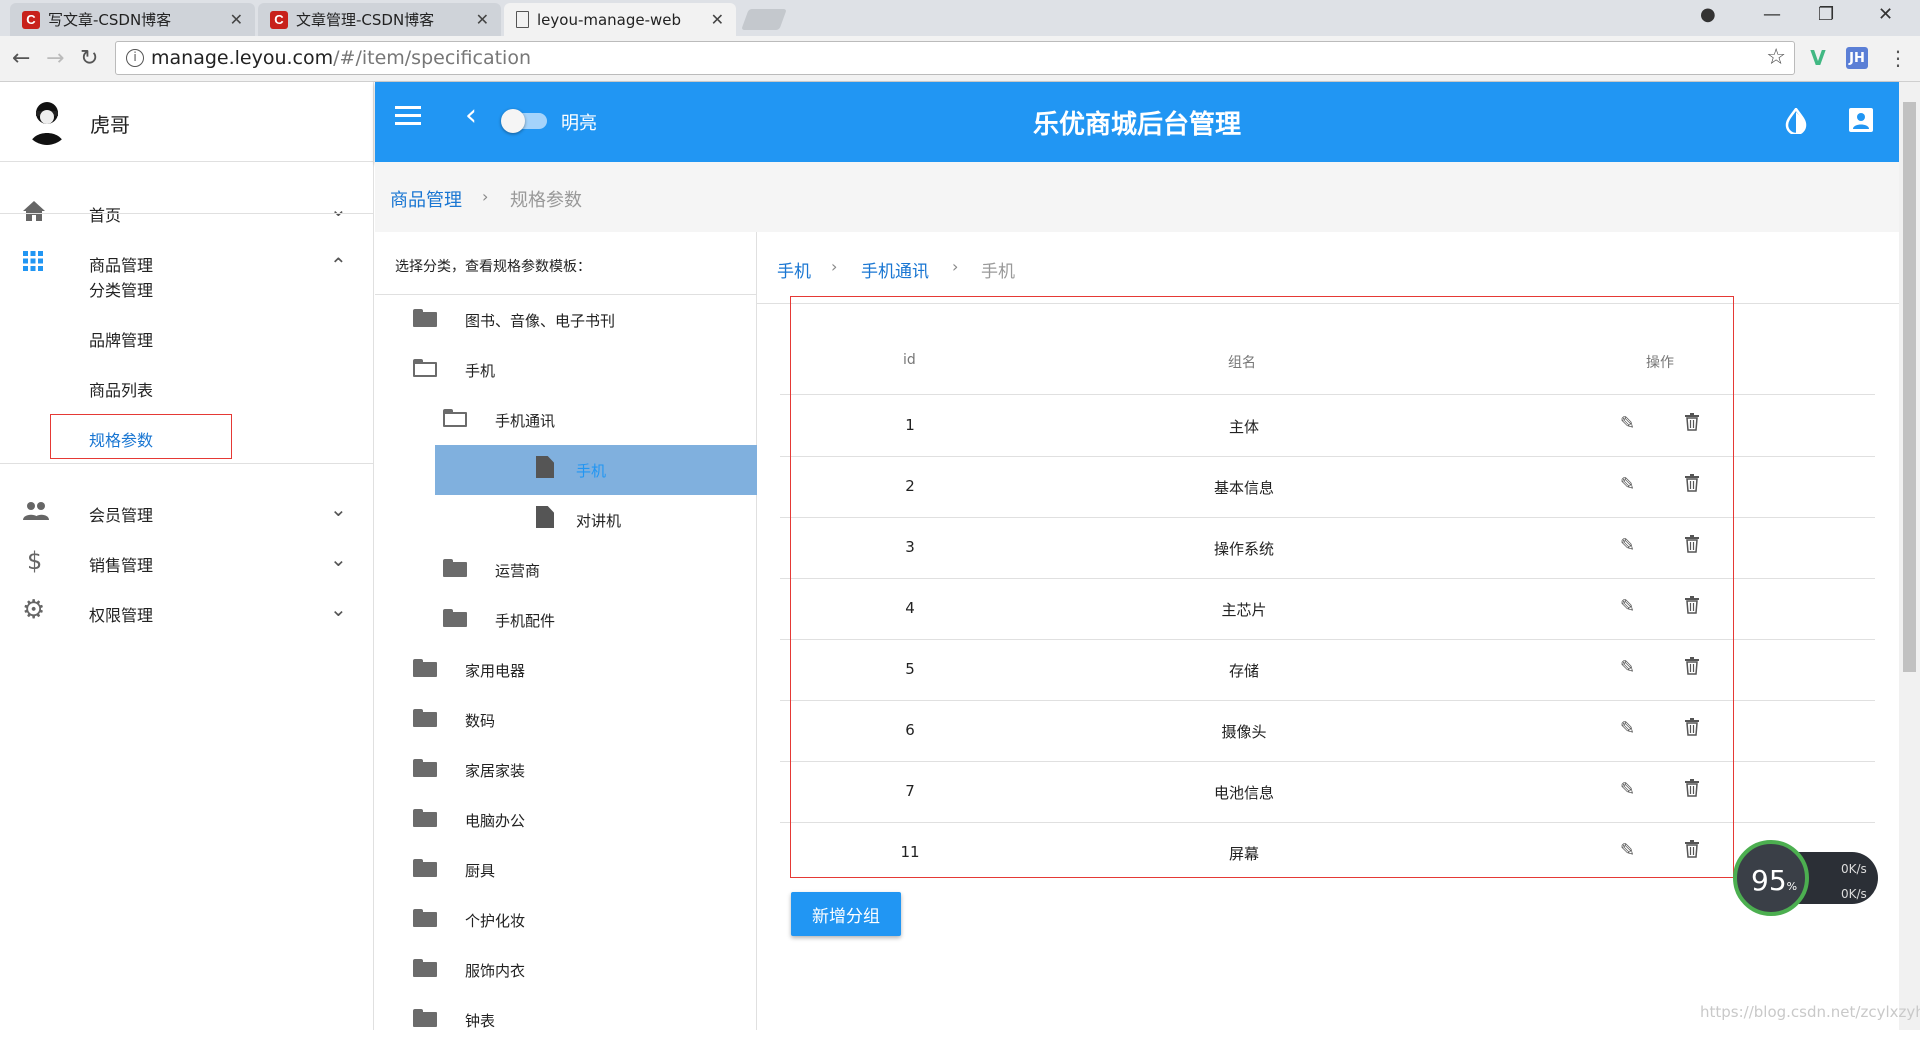  What do you see at coordinates (187, 612) in the screenshot?
I see `sidebar-item-permissions: ⚙ 权限管理 ⌄` at bounding box center [187, 612].